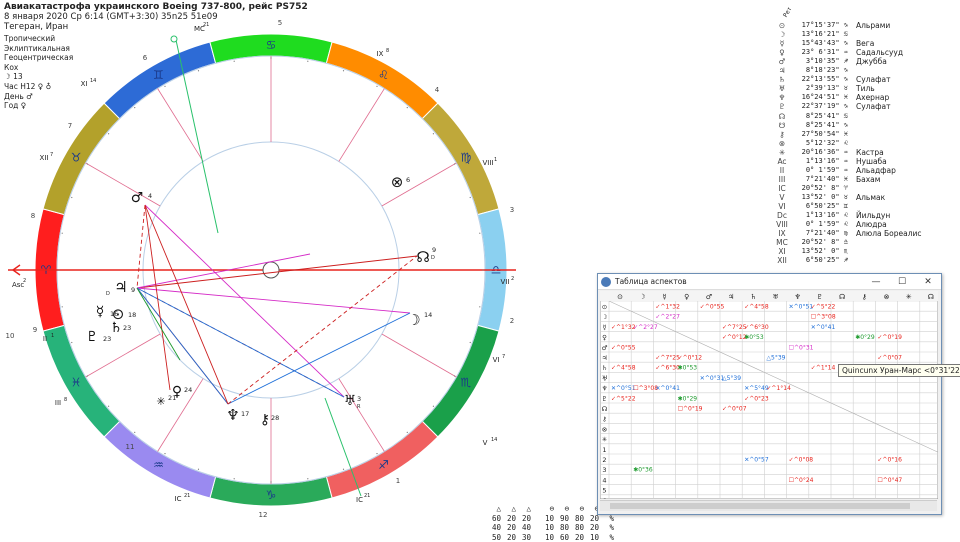 This screenshot has height=542, width=960. Describe the element at coordinates (606, 282) in the screenshot. I see `app-icon` at that location.